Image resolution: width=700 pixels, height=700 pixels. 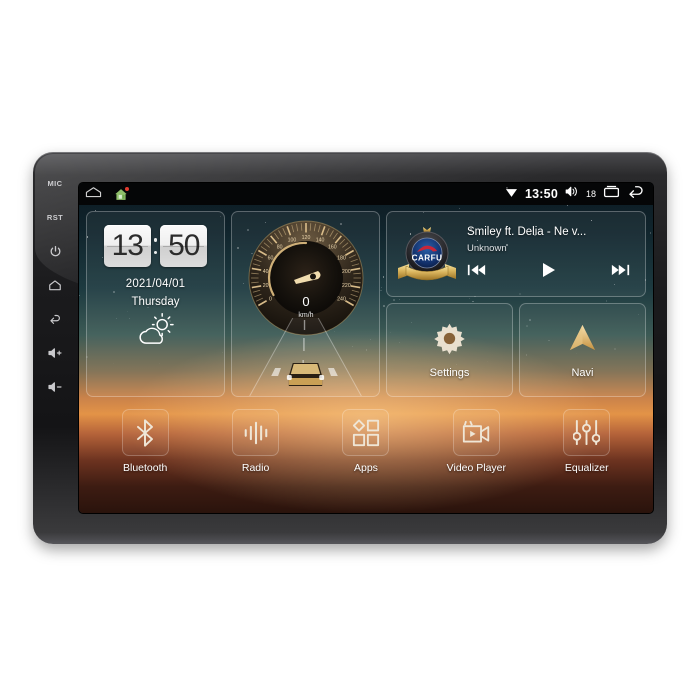 What do you see at coordinates (582, 341) in the screenshot?
I see `navigation-arrow-icon` at bounding box center [582, 341].